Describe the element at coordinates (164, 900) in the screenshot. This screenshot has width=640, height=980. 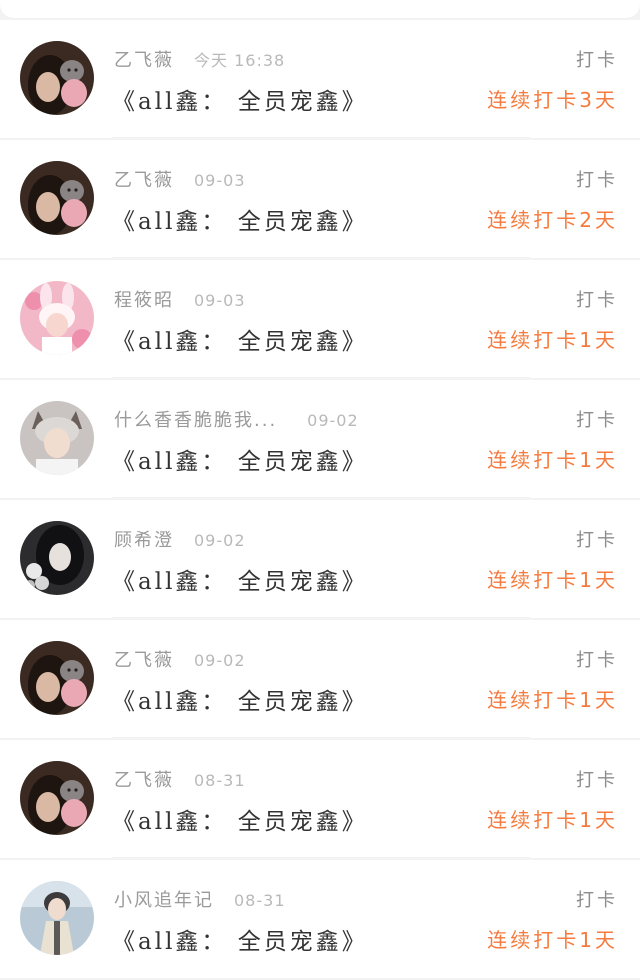
I see `username-link: 小风追年记` at that location.